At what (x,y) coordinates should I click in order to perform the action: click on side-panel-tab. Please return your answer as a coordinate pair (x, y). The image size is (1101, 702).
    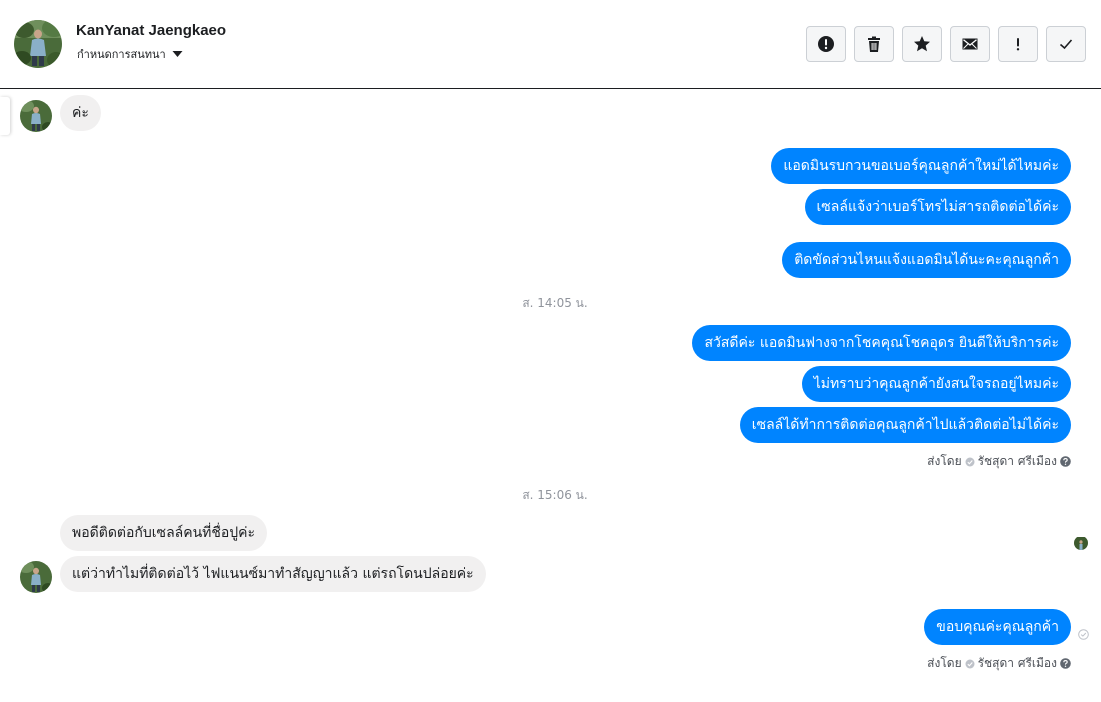
    Looking at the image, I should click on (5, 116).